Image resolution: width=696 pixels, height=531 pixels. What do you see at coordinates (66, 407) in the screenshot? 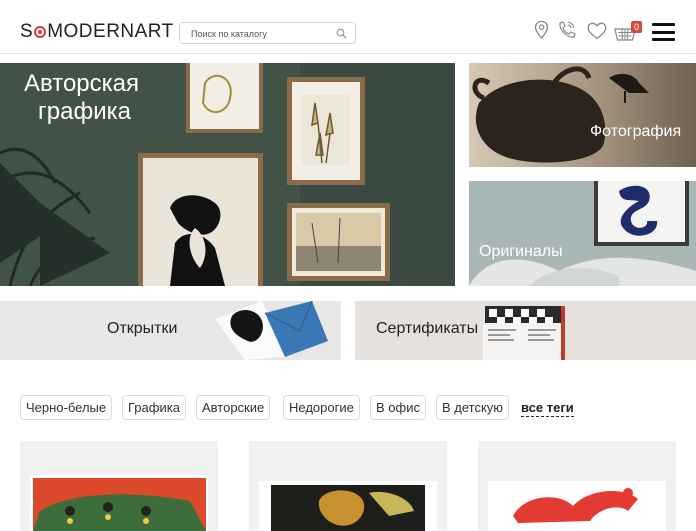
I see `tag-black-white: Черно-белые` at bounding box center [66, 407].